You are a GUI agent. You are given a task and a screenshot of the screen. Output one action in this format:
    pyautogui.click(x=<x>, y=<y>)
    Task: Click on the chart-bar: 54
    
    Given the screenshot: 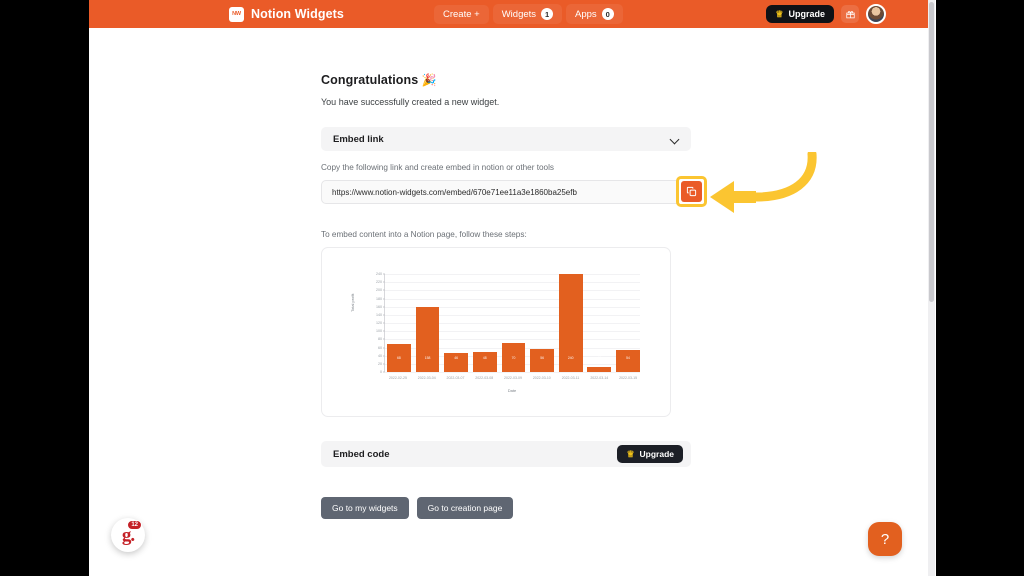 What is the action you would take?
    pyautogui.click(x=628, y=360)
    